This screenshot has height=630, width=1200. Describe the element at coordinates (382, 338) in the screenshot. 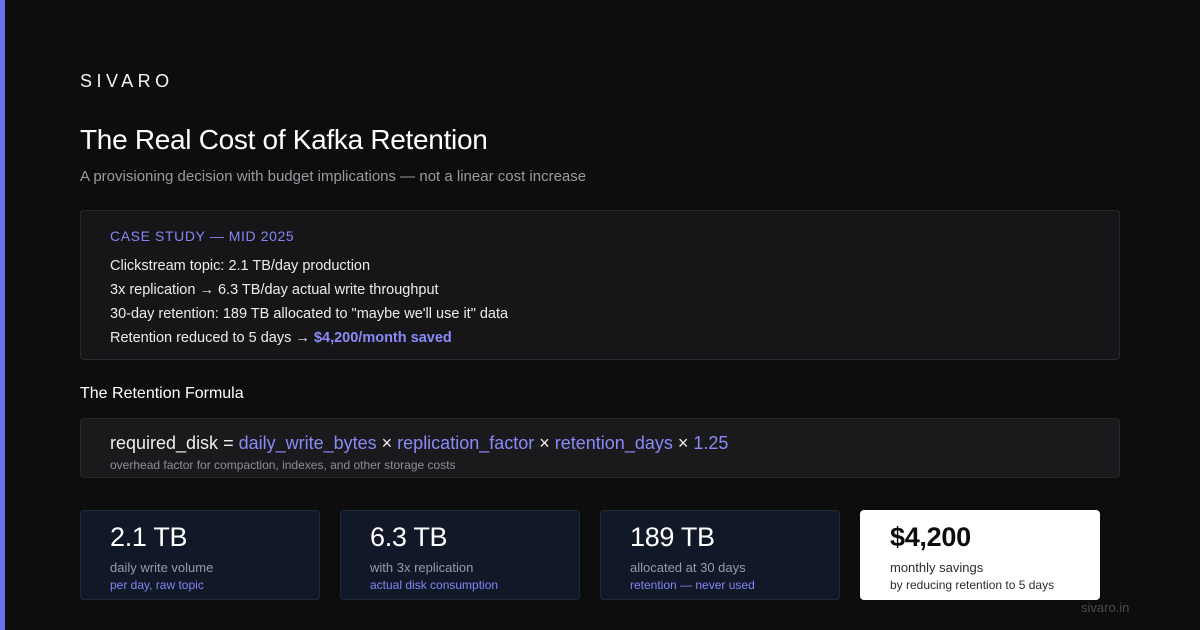

I see `case-study-savings-highlight: $4,200/month saved` at that location.